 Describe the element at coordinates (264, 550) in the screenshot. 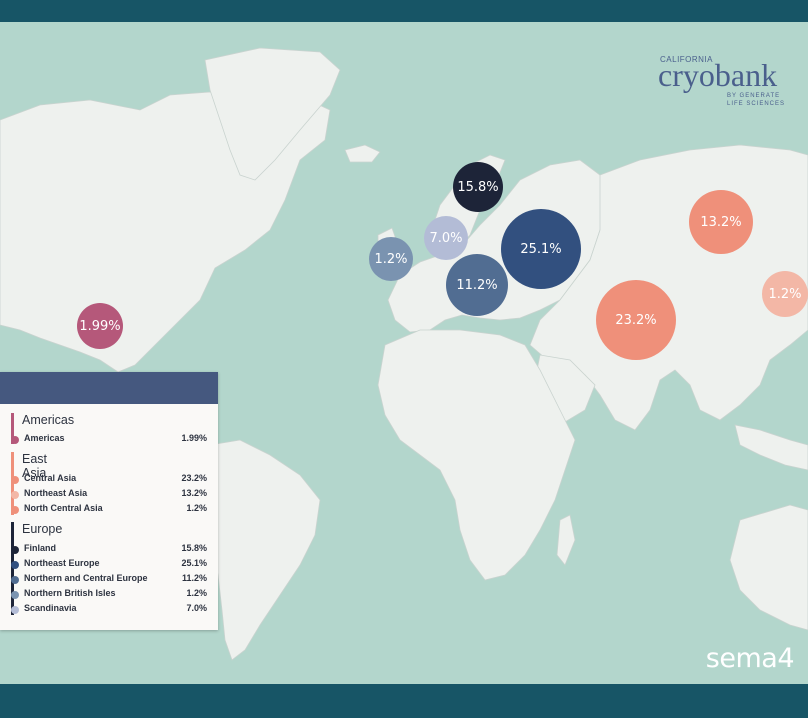

I see `south-america-land` at that location.